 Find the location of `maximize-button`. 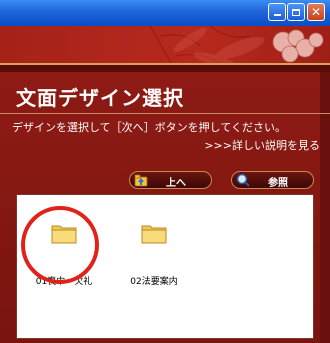

maximize-button is located at coordinates (296, 12).